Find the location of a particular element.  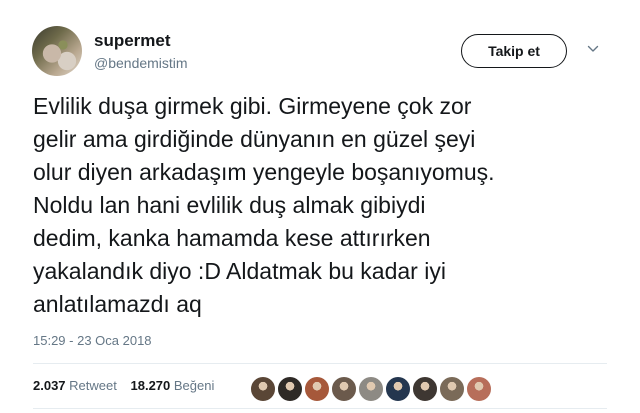

user-handle: @bendemistim is located at coordinates (141, 63).